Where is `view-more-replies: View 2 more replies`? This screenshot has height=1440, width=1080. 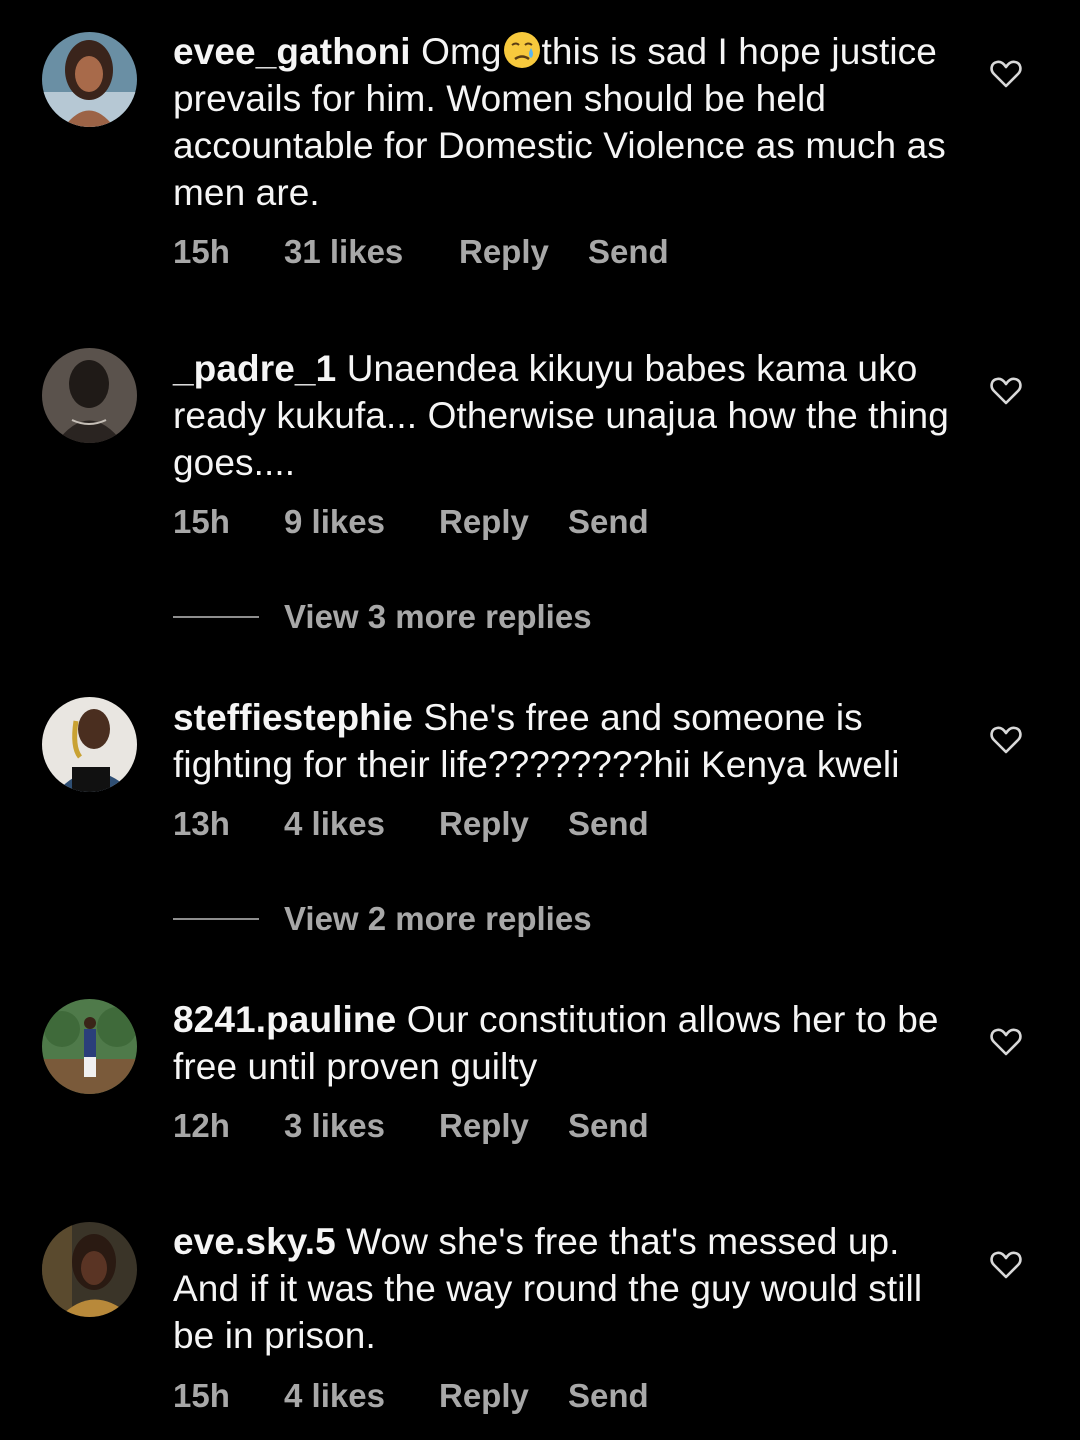 view-more-replies: View 2 more replies is located at coordinates (473, 919).